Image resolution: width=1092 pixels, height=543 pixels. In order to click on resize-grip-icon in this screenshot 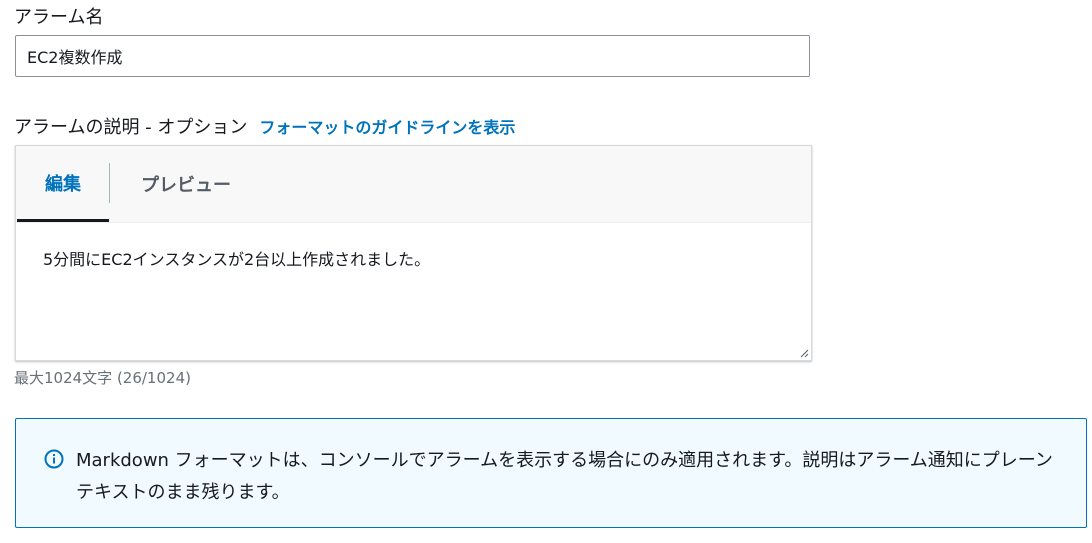, I will do `click(804, 353)`.